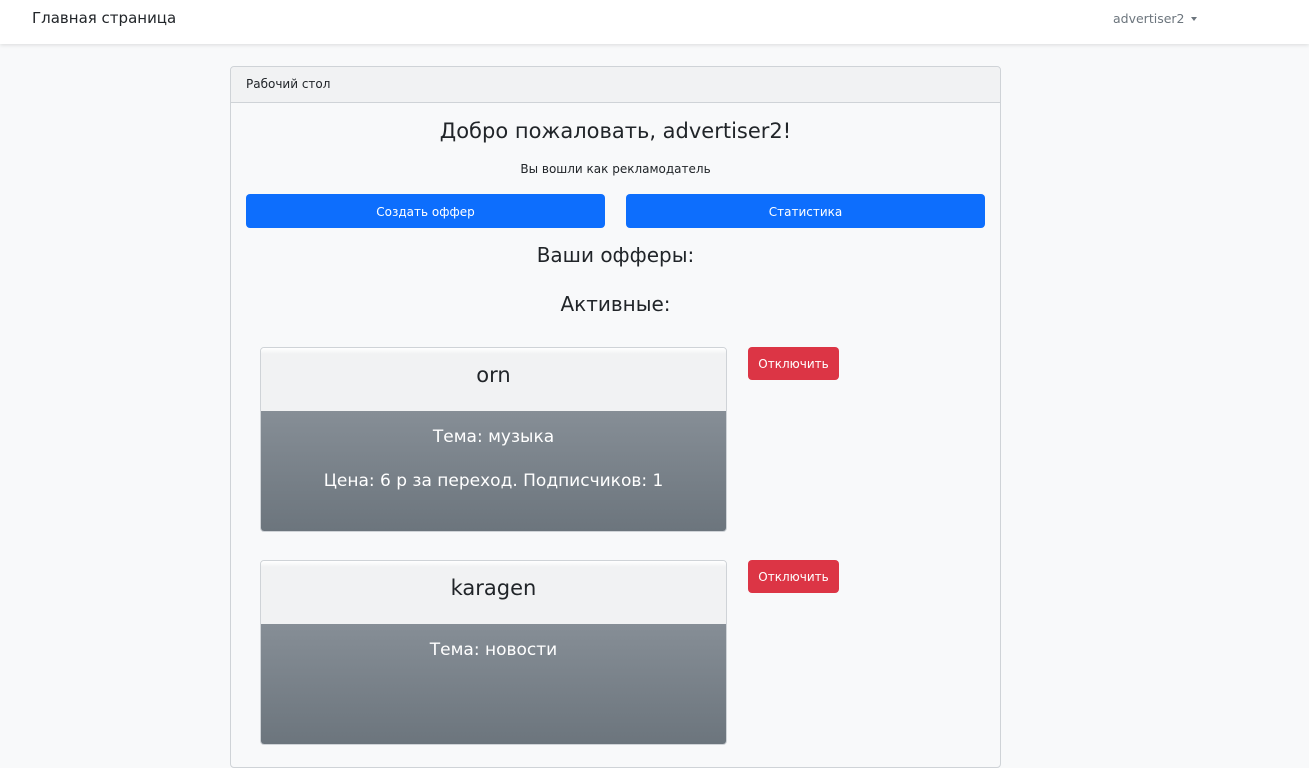 This screenshot has height=768, width=1309. I want to click on home-link: Главная страница, so click(104, 18).